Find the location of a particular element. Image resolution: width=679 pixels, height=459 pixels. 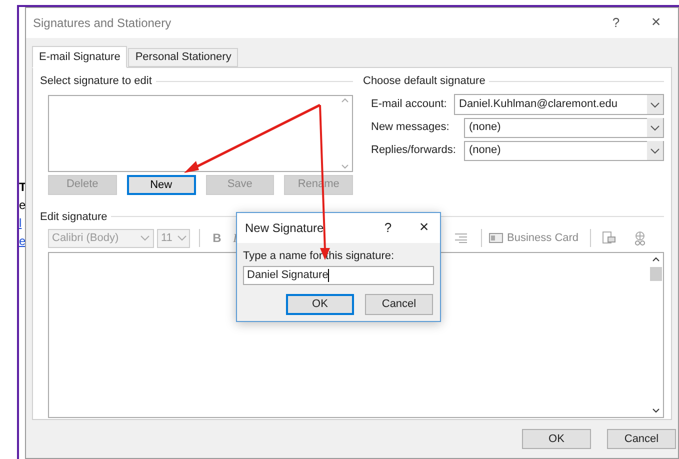

field-label: New messages: is located at coordinates (410, 128).